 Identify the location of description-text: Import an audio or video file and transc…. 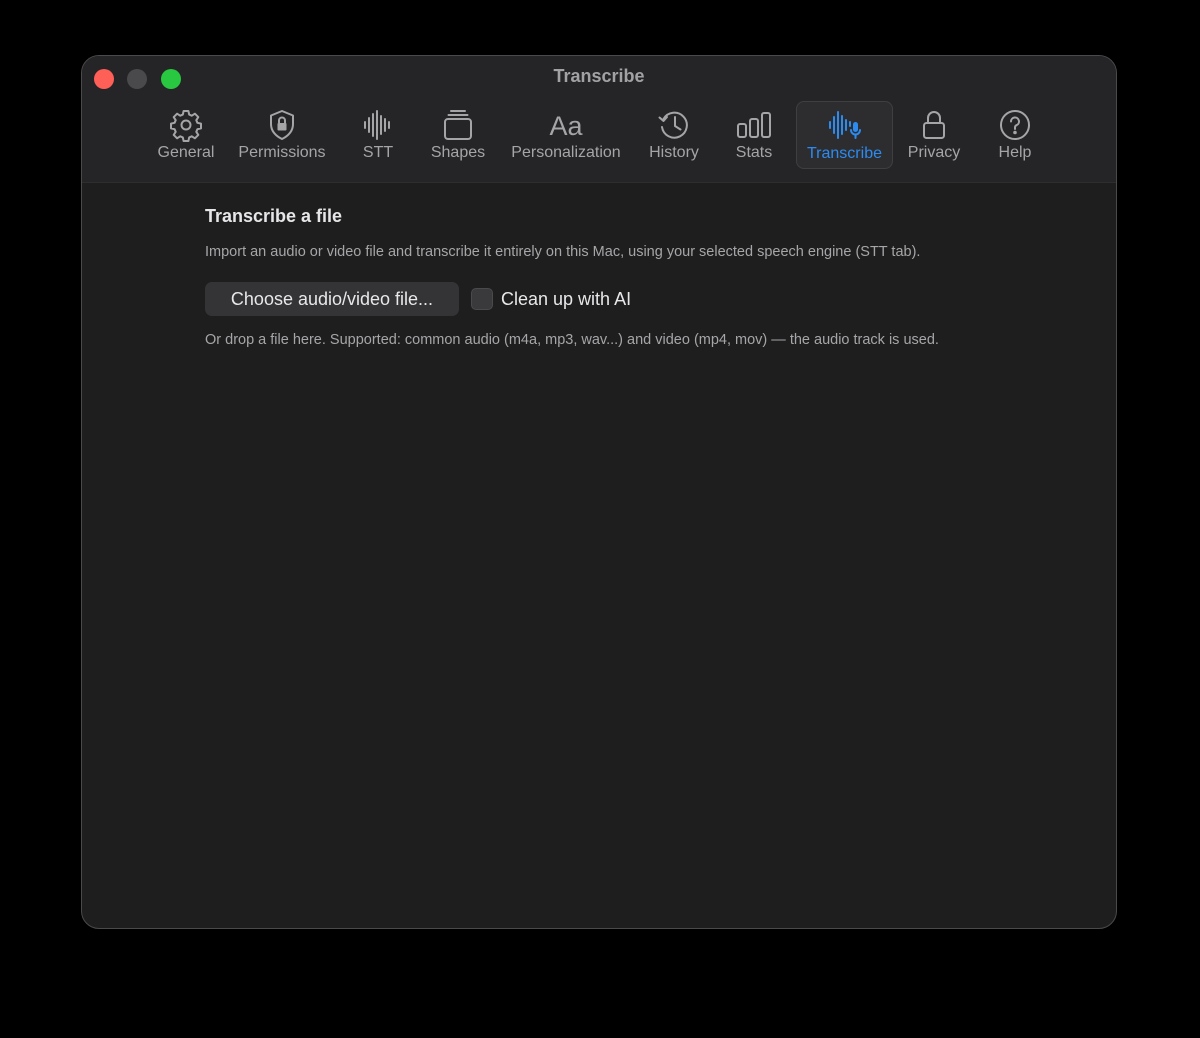
(563, 252).